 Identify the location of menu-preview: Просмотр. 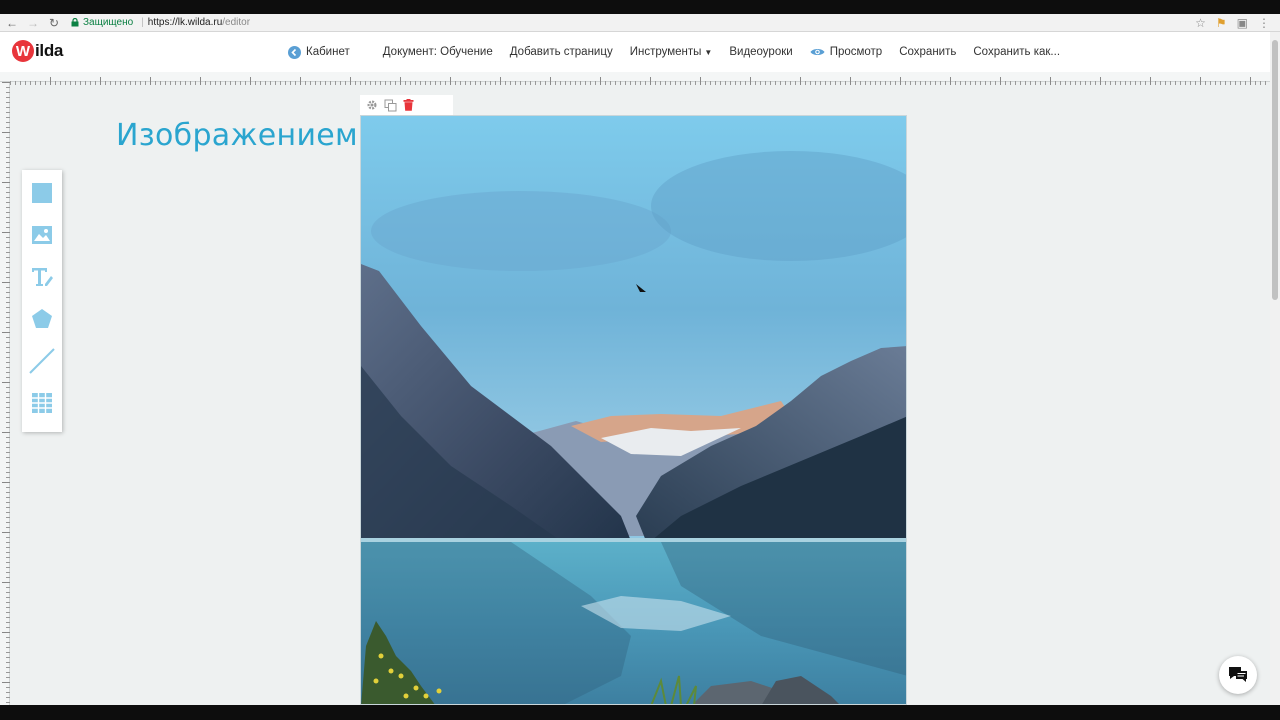
(846, 52).